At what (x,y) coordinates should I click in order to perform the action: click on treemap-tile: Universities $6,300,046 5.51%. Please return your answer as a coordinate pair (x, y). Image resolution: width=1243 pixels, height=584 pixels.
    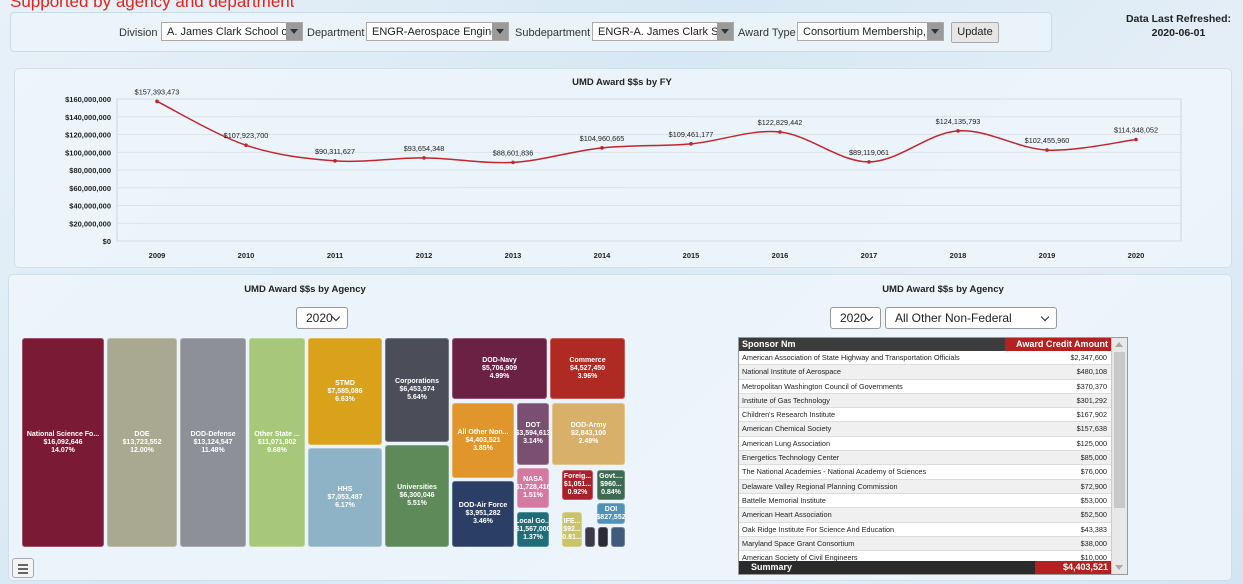
    Looking at the image, I should click on (417, 496).